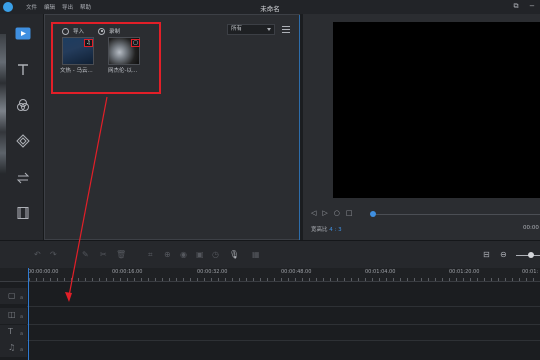  Describe the element at coordinates (349, 213) in the screenshot. I see `stop-icon: □` at that location.